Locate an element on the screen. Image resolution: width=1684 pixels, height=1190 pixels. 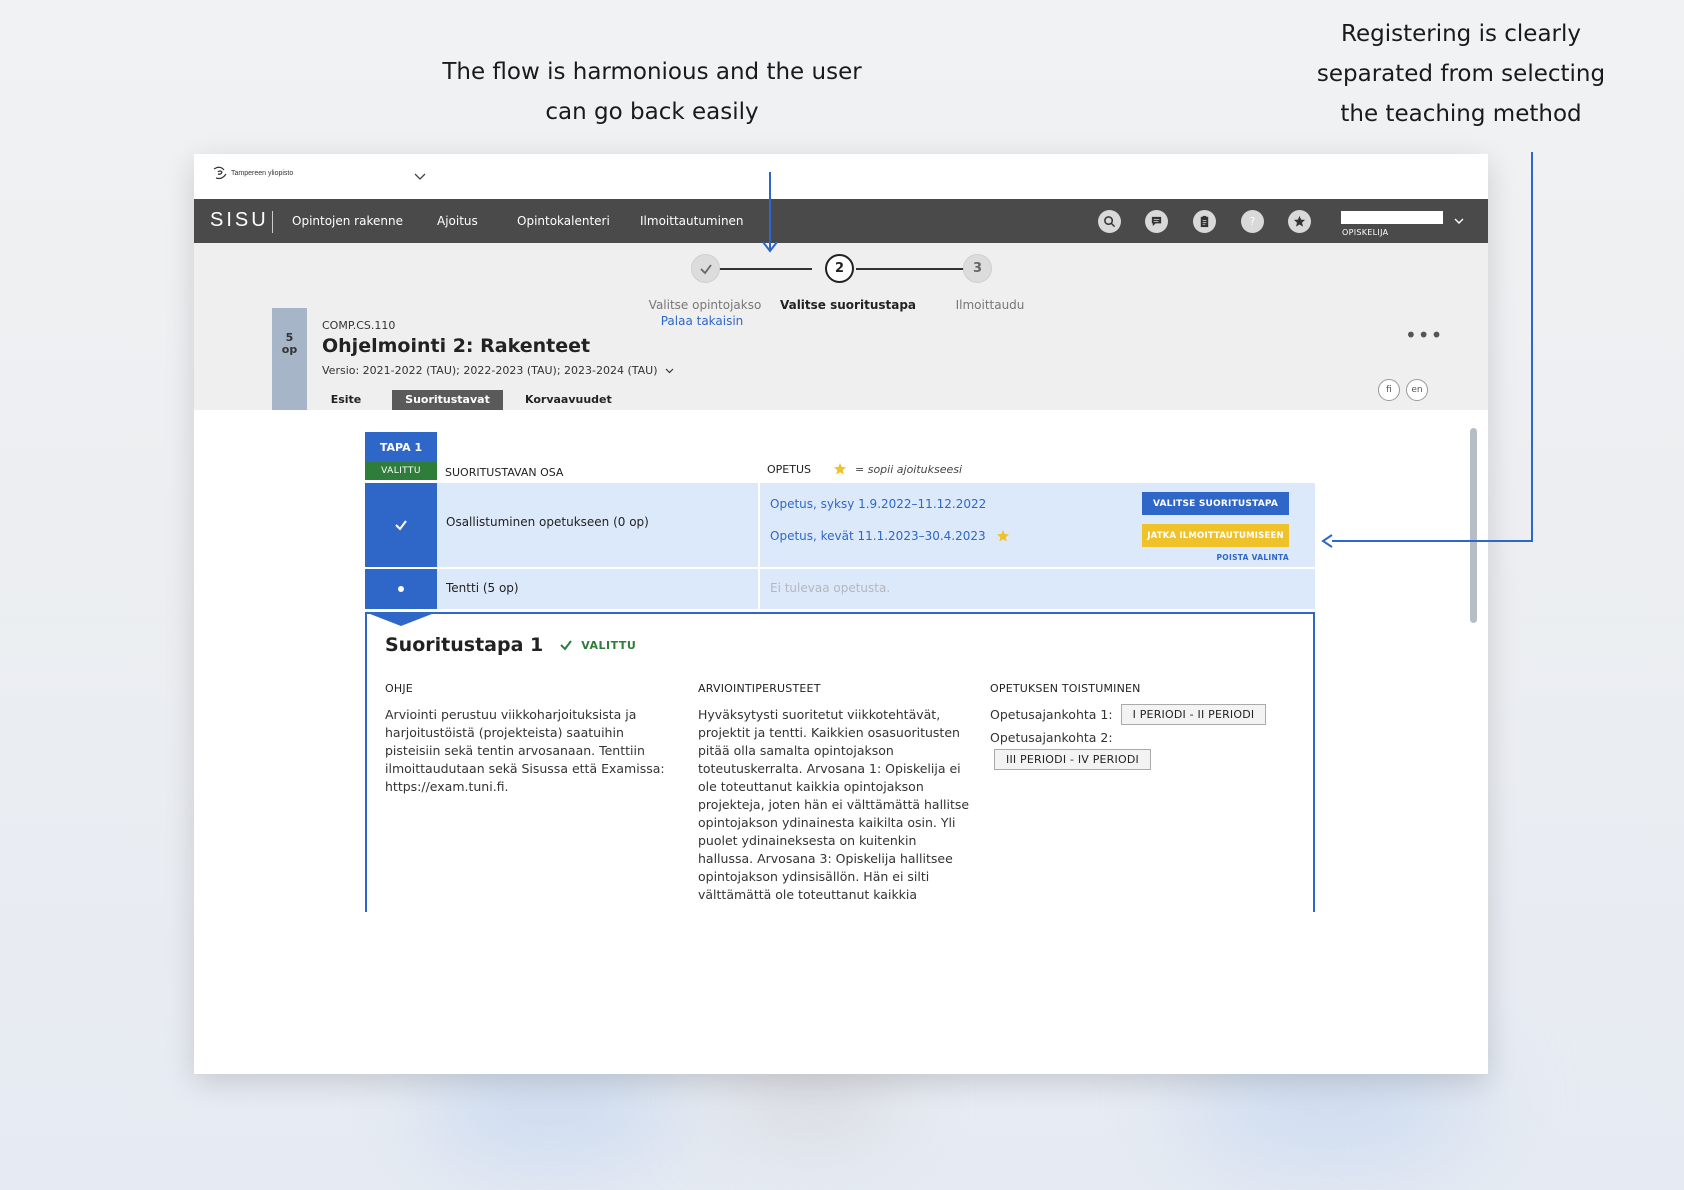
remove-selection-link: POISTA VALINTA is located at coordinates (1242, 557).